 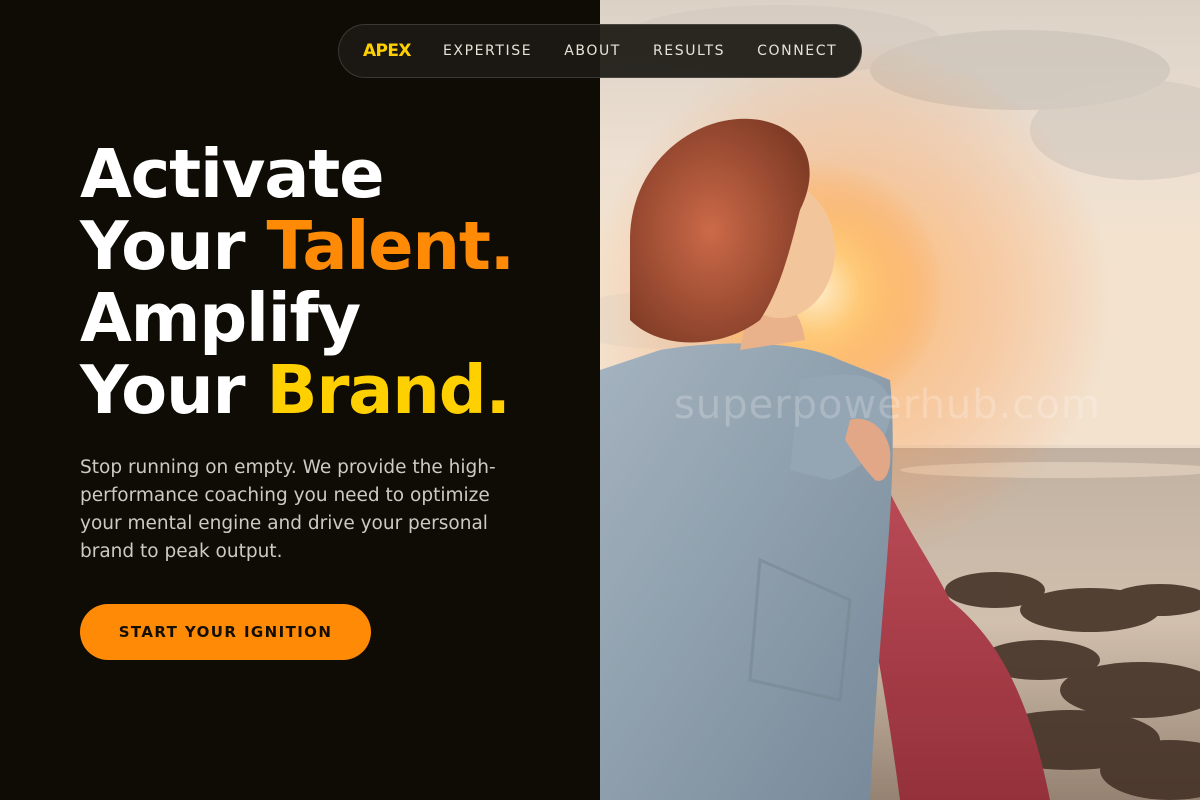 What do you see at coordinates (220, 318) in the screenshot?
I see `headline-line-3: Amplify` at bounding box center [220, 318].